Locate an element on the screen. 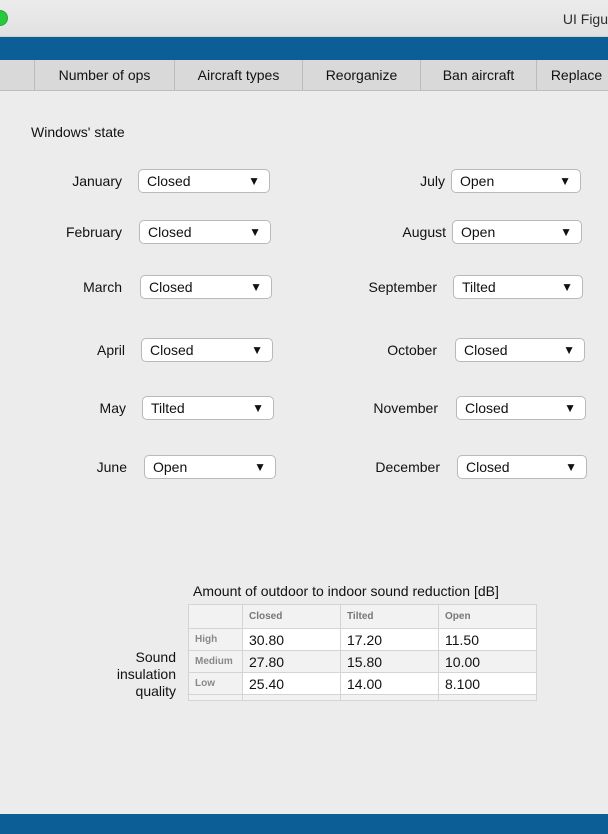 This screenshot has height=834, width=608. row-label-medium: Medium is located at coordinates (215, 661).